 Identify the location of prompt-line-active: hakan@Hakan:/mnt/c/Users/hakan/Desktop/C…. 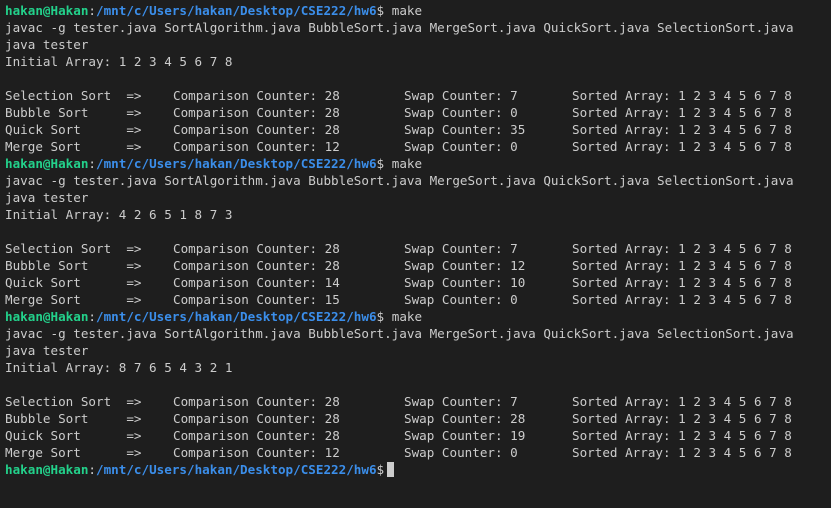
(418, 469).